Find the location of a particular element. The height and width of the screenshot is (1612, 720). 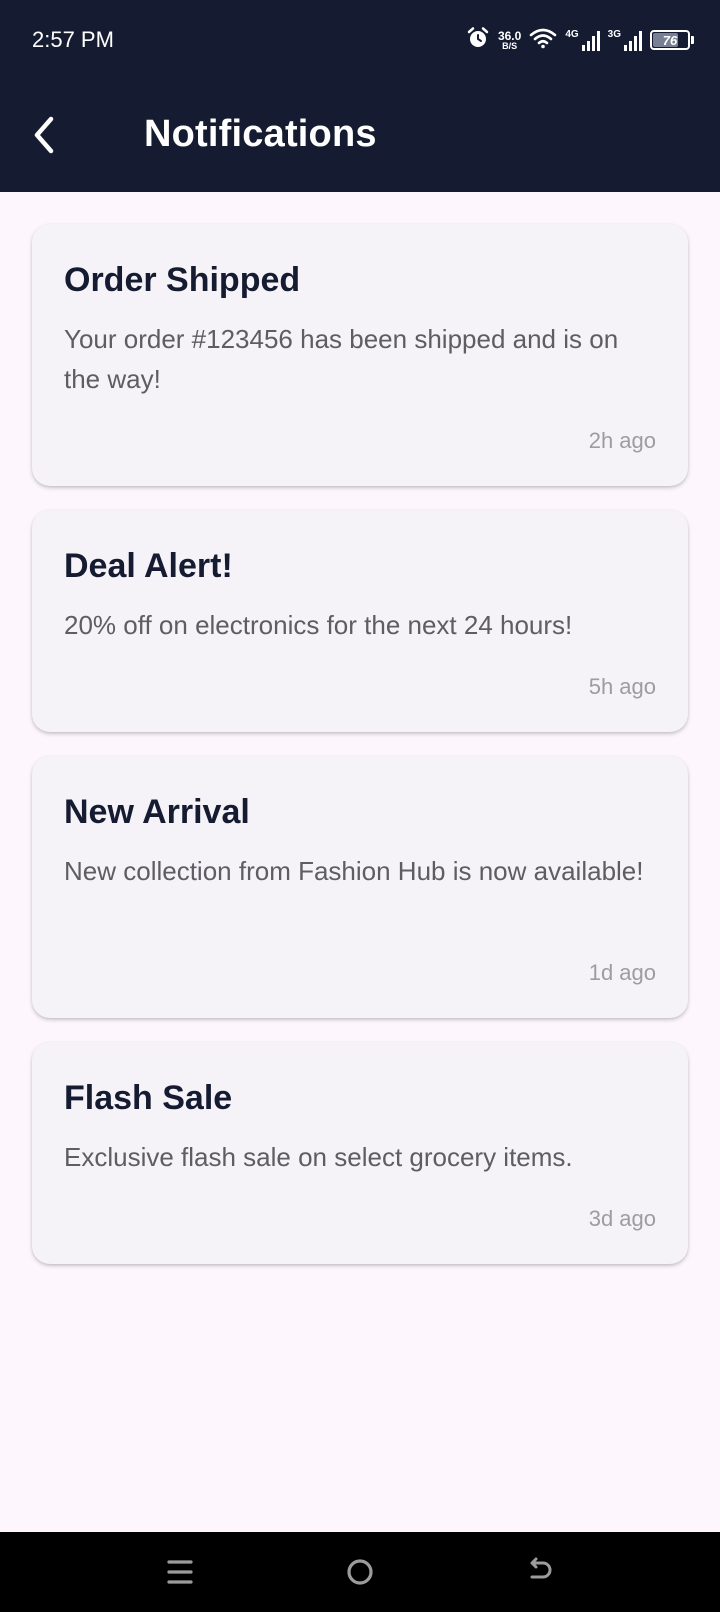

system-nav-bar is located at coordinates (360, 1572).